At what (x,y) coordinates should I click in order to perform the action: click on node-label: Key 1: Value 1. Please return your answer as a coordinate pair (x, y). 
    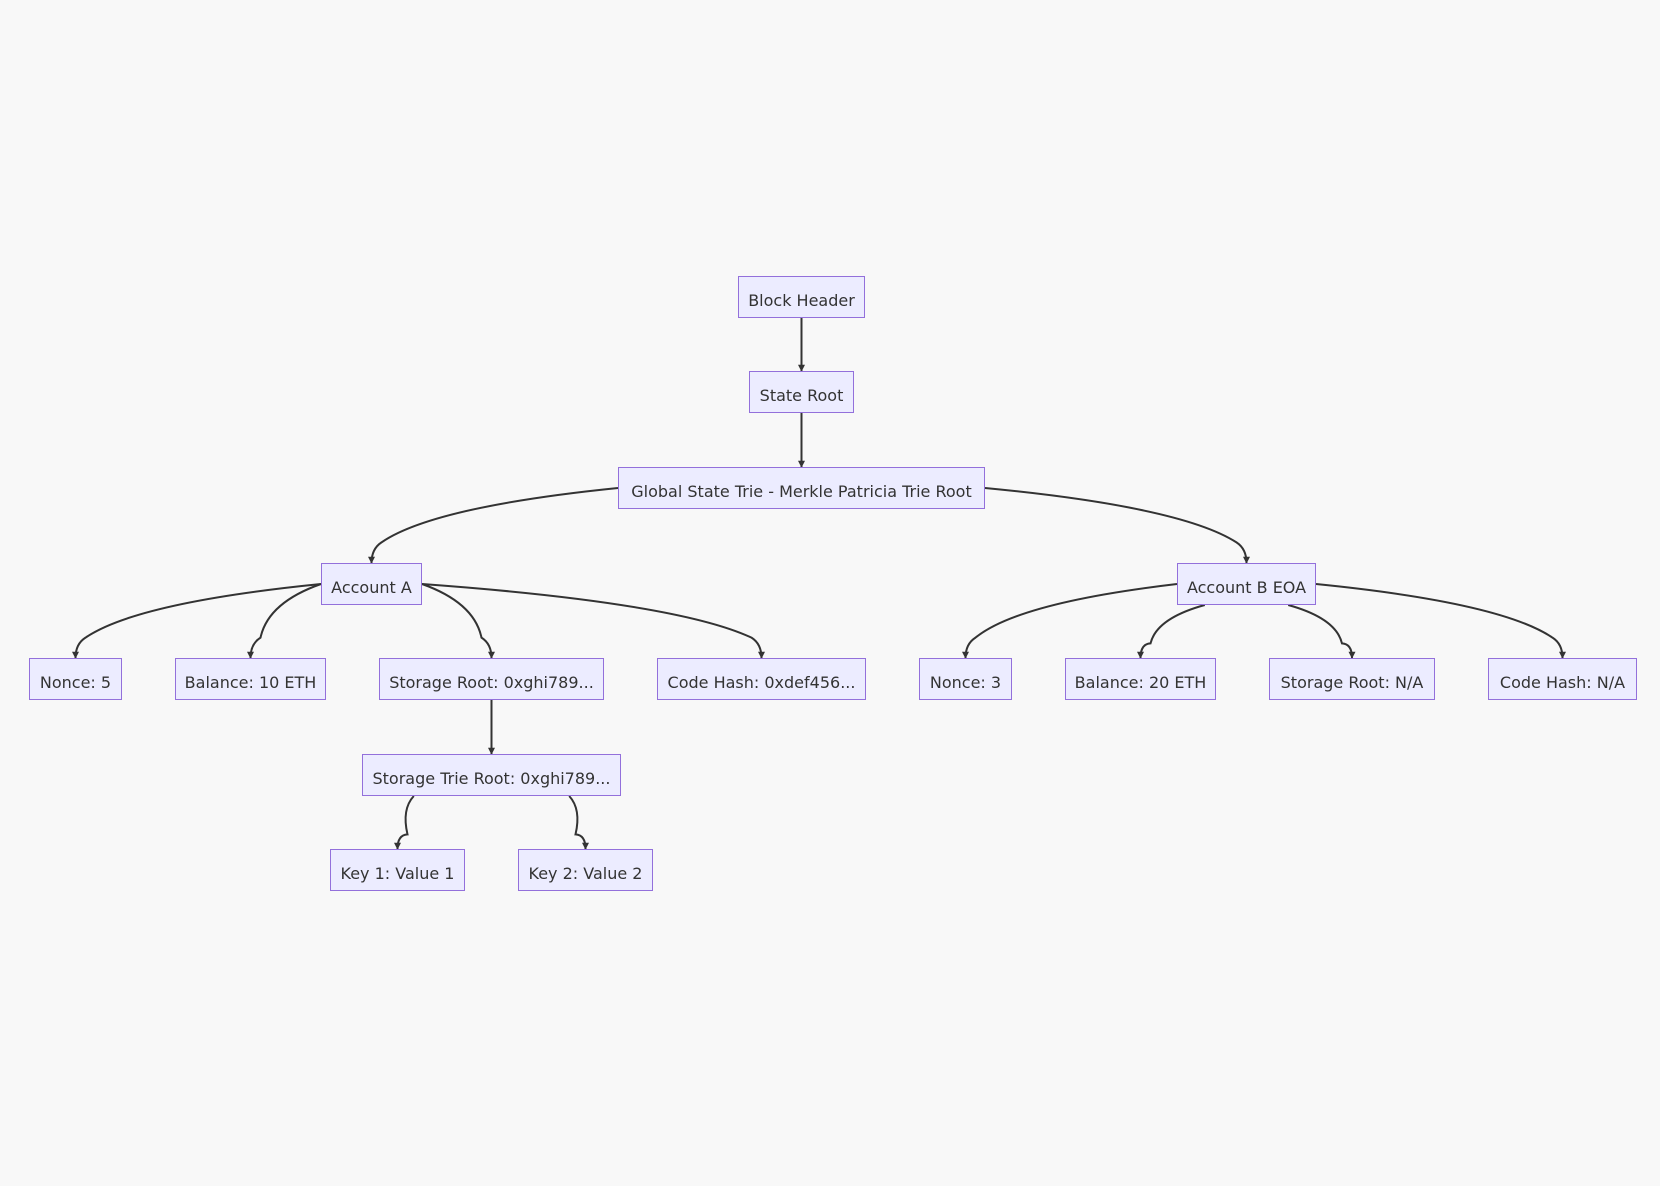
    Looking at the image, I should click on (397, 873).